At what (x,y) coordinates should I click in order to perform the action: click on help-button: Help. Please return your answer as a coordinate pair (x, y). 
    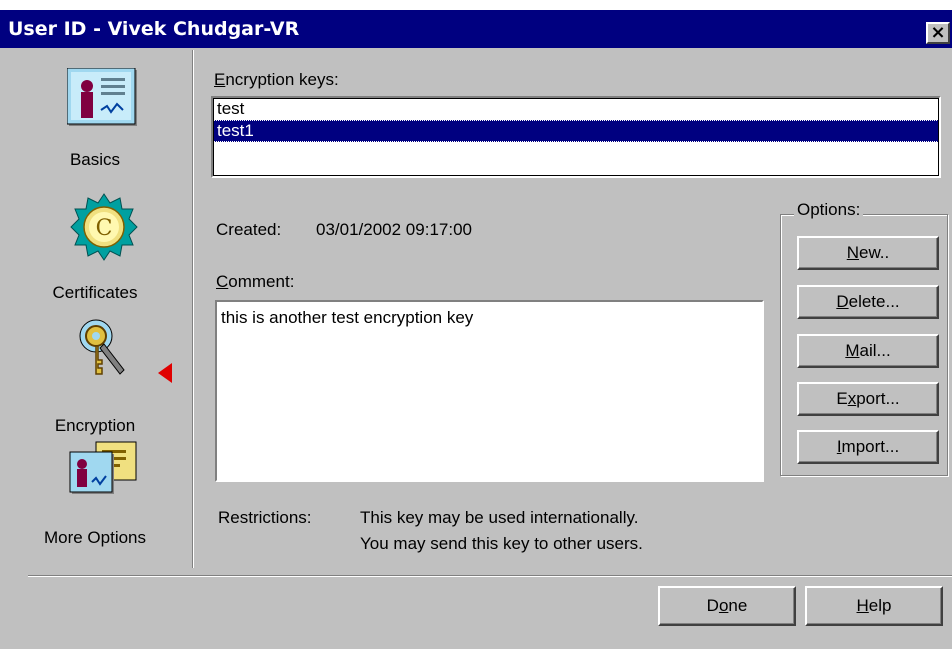
    Looking at the image, I should click on (874, 606).